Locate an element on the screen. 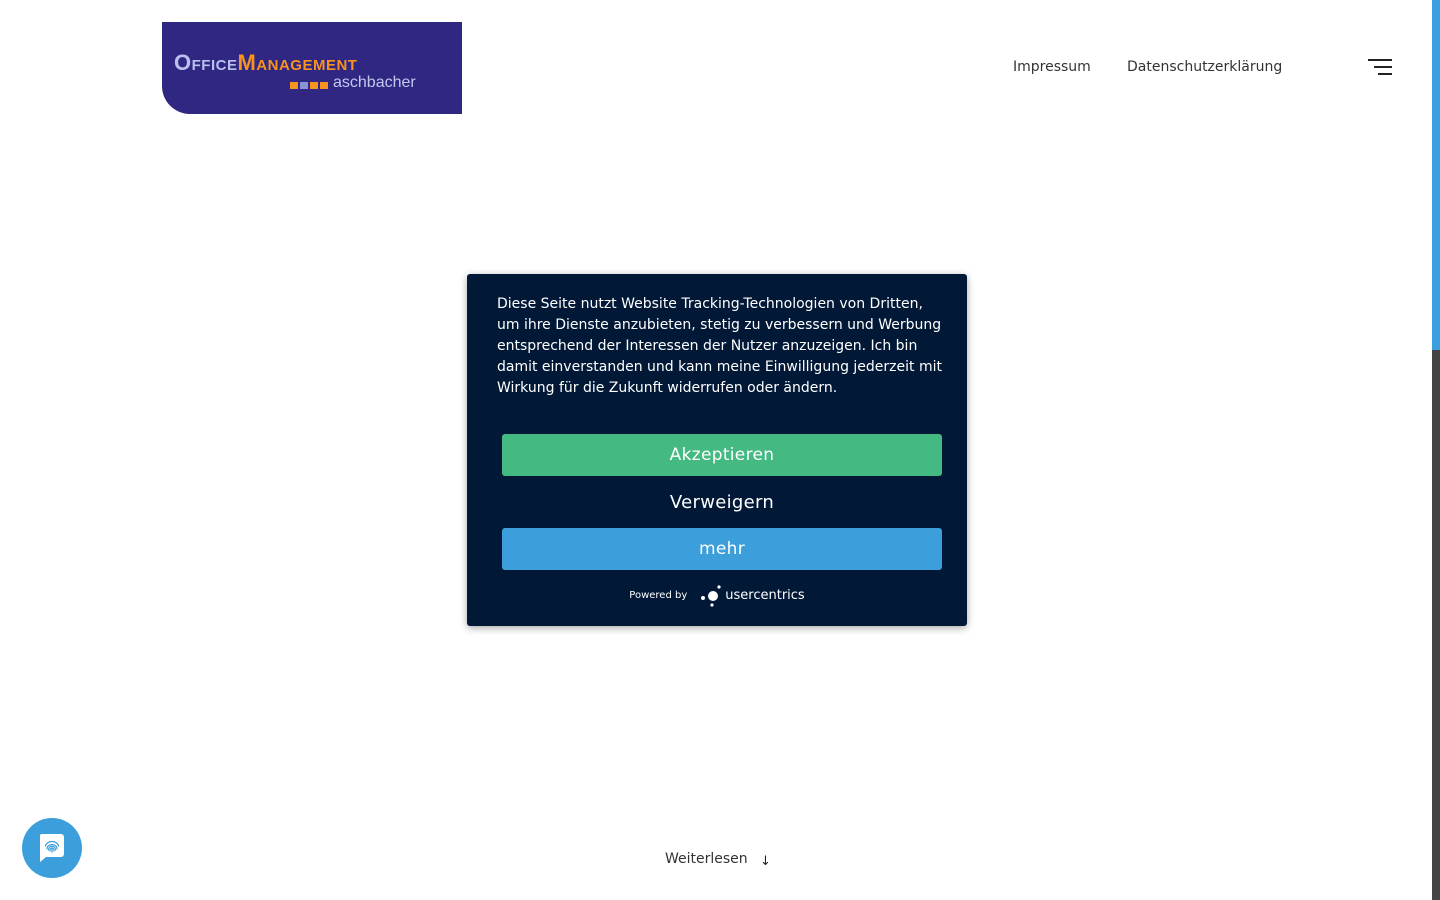 This screenshot has height=900, width=1440. hamburger-menu-icon is located at coordinates (1379, 67).